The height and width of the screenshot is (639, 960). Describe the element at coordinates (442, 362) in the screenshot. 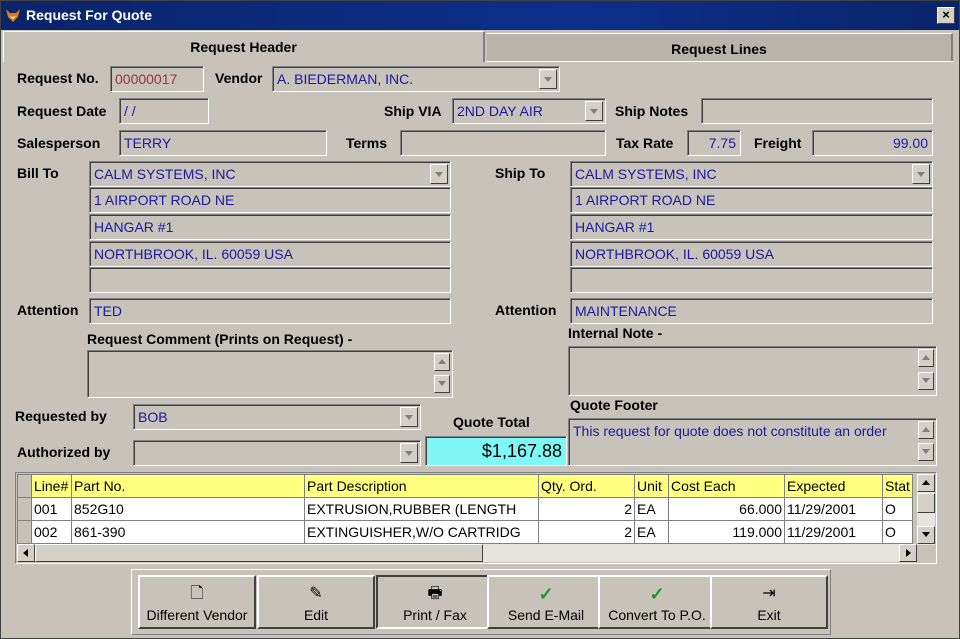

I see `request-comment-scroll-up` at that location.